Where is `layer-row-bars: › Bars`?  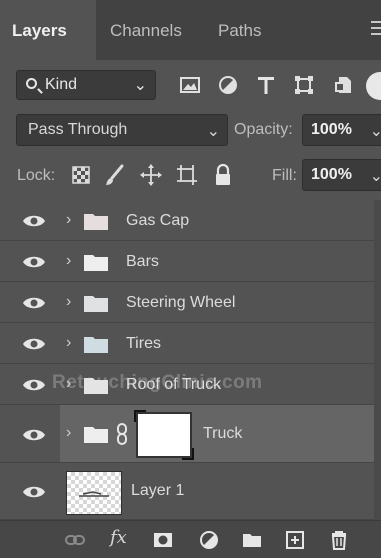
layer-row-bars: › Bars is located at coordinates (190, 261).